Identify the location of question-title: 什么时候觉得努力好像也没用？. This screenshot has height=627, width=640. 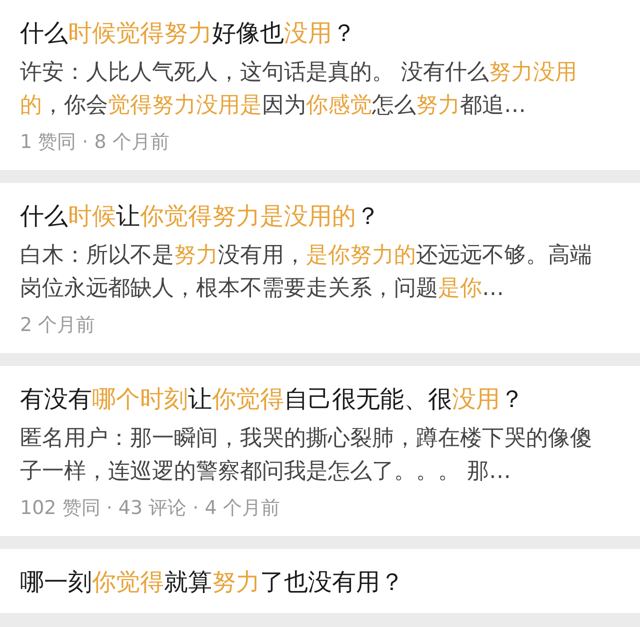
(320, 33).